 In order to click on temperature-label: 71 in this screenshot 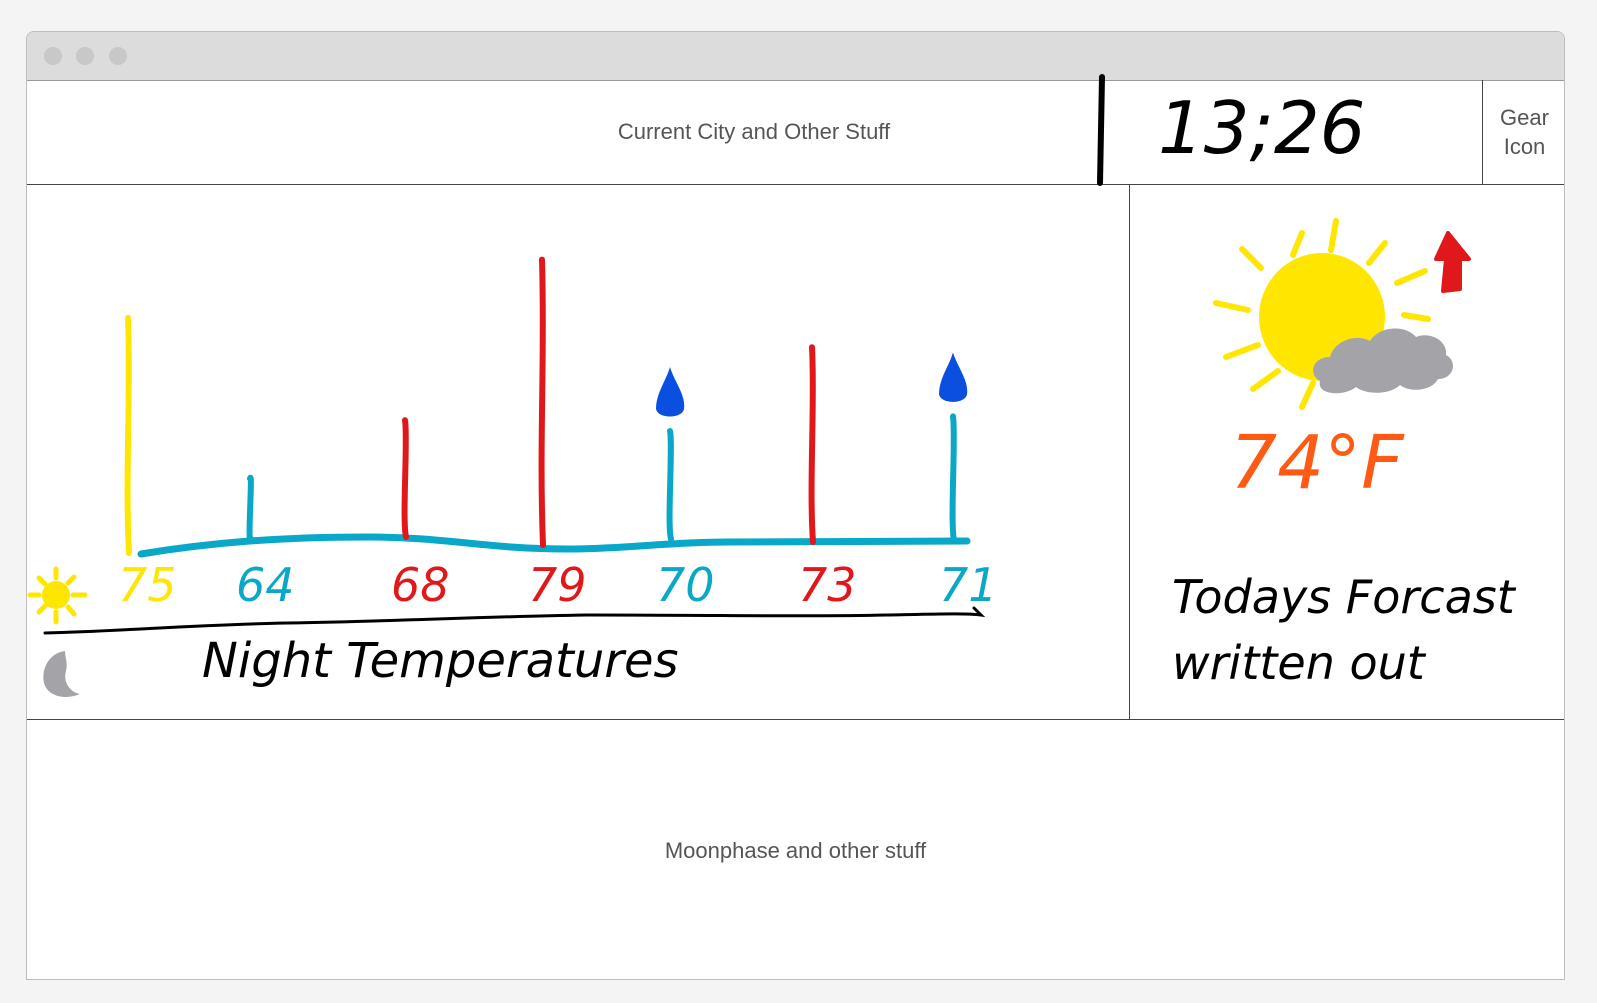, I will do `click(968, 585)`.